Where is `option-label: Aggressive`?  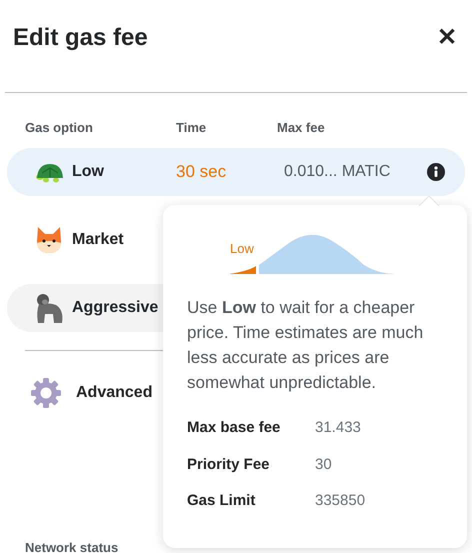
option-label: Aggressive is located at coordinates (116, 308).